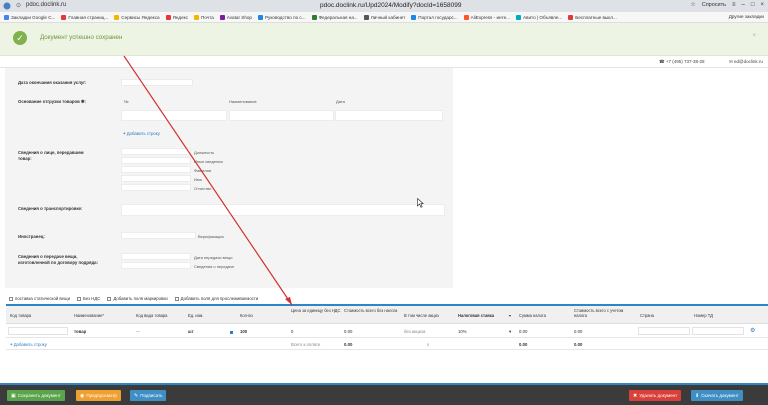 The image size is (768, 405). What do you see at coordinates (243, 331) in the screenshot?
I see `qty-cell: 100` at bounding box center [243, 331].